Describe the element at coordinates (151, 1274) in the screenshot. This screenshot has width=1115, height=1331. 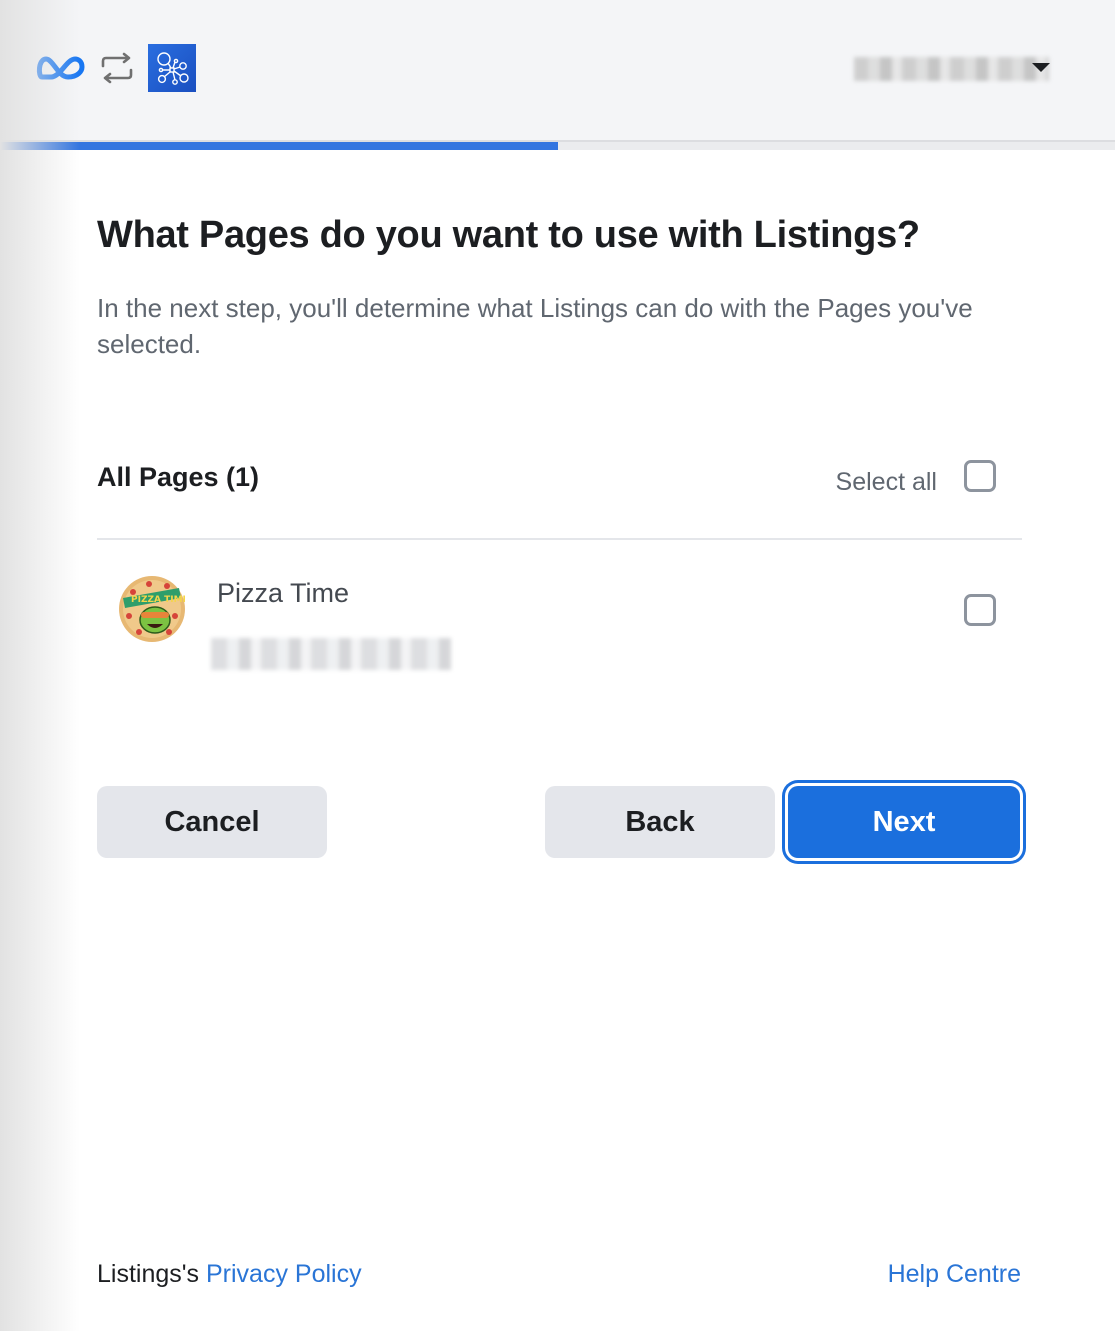
I see `privacy-prefix: Listings's` at that location.